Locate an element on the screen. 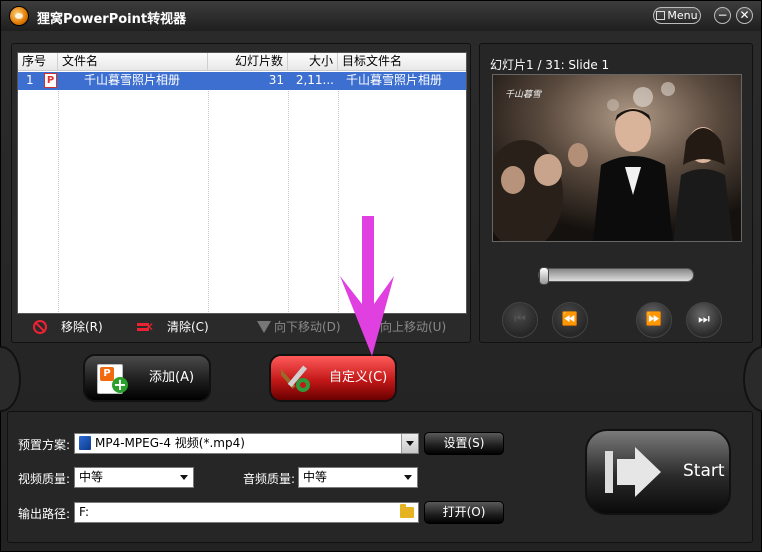 Image resolution: width=762 pixels, height=552 pixels. minimize-button: − is located at coordinates (722, 15).